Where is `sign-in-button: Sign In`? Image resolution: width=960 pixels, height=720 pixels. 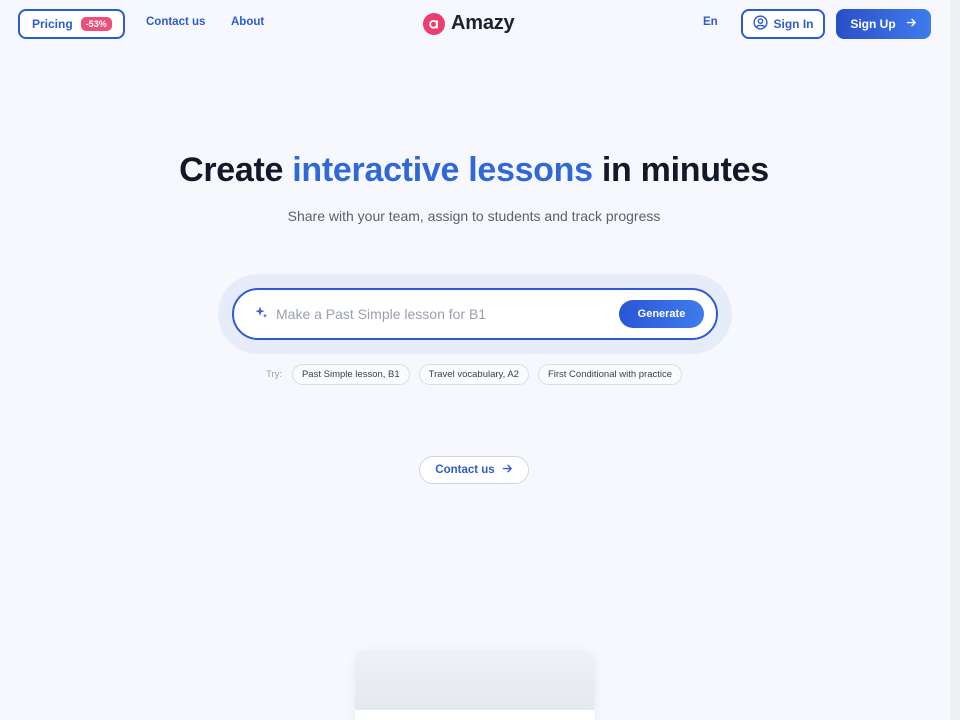
sign-in-button: Sign In is located at coordinates (783, 24).